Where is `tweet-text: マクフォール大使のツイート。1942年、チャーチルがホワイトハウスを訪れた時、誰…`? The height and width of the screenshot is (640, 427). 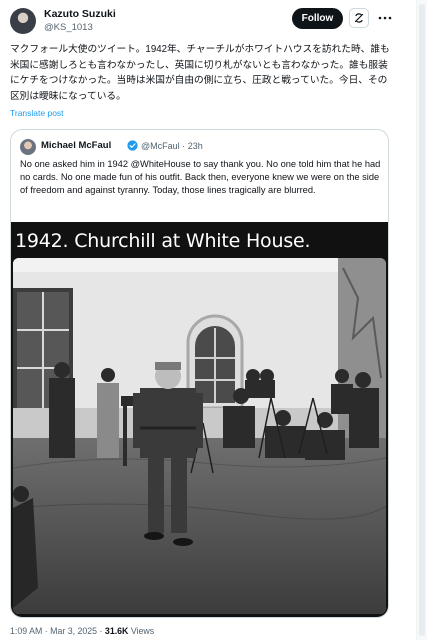
tweet-text: マクフォール大使のツイート。1942年、チャーチルがホワイトハウスを訪れた時、誰… is located at coordinates (200, 73).